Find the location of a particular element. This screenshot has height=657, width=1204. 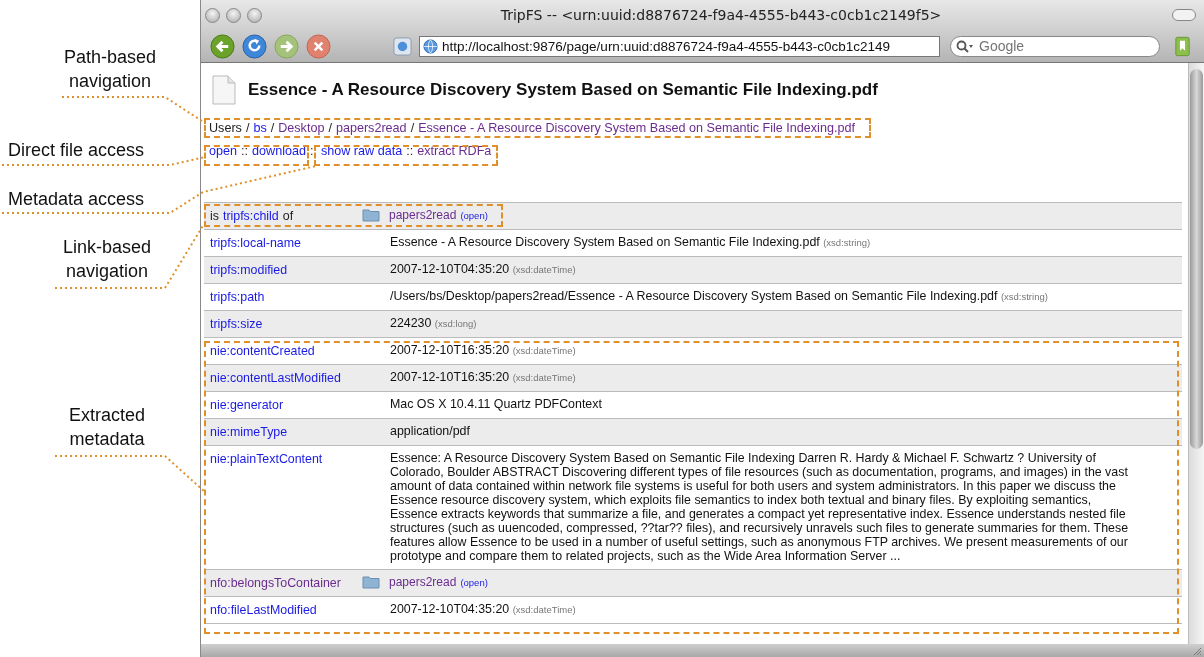

value-text: /Users/bs/Desktop/papers2read/Essence - A Resource Discovery System Based on Semantic File Indexing.pdf (xsd:string) is located at coordinates (719, 296).